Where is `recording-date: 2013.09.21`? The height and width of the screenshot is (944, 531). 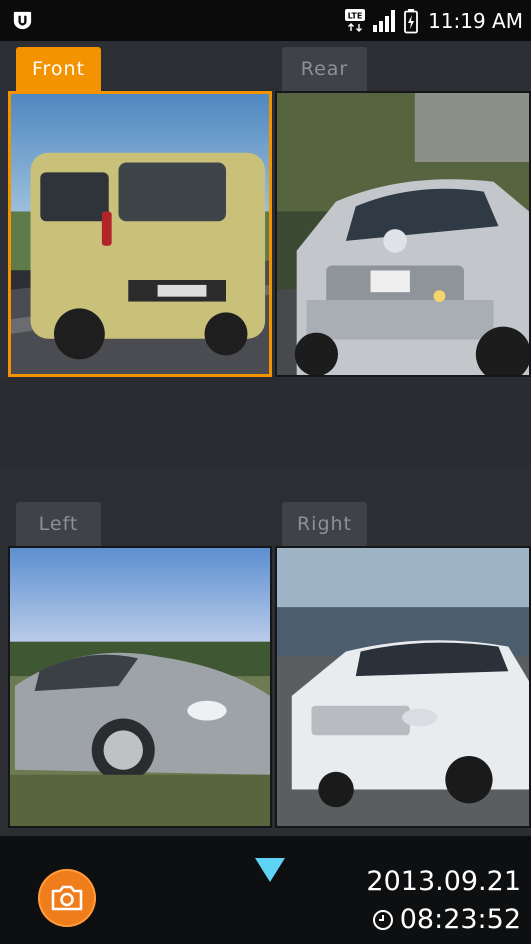 recording-date: 2013.09.21 is located at coordinates (443, 881).